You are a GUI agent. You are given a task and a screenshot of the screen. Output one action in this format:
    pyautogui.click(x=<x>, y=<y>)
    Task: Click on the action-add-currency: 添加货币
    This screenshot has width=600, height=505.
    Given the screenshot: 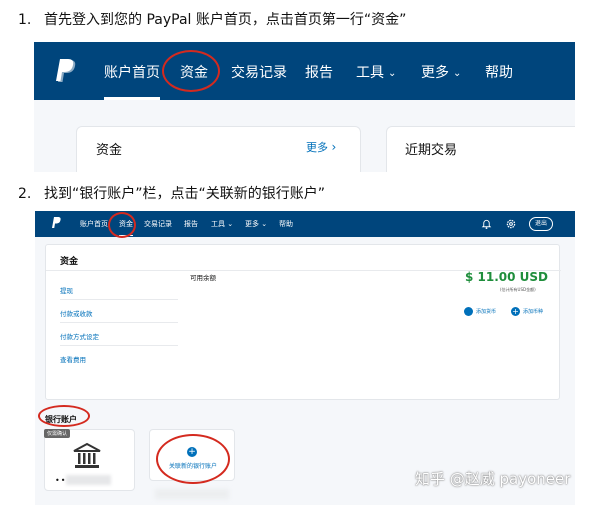 What is the action you would take?
    pyautogui.click(x=486, y=311)
    